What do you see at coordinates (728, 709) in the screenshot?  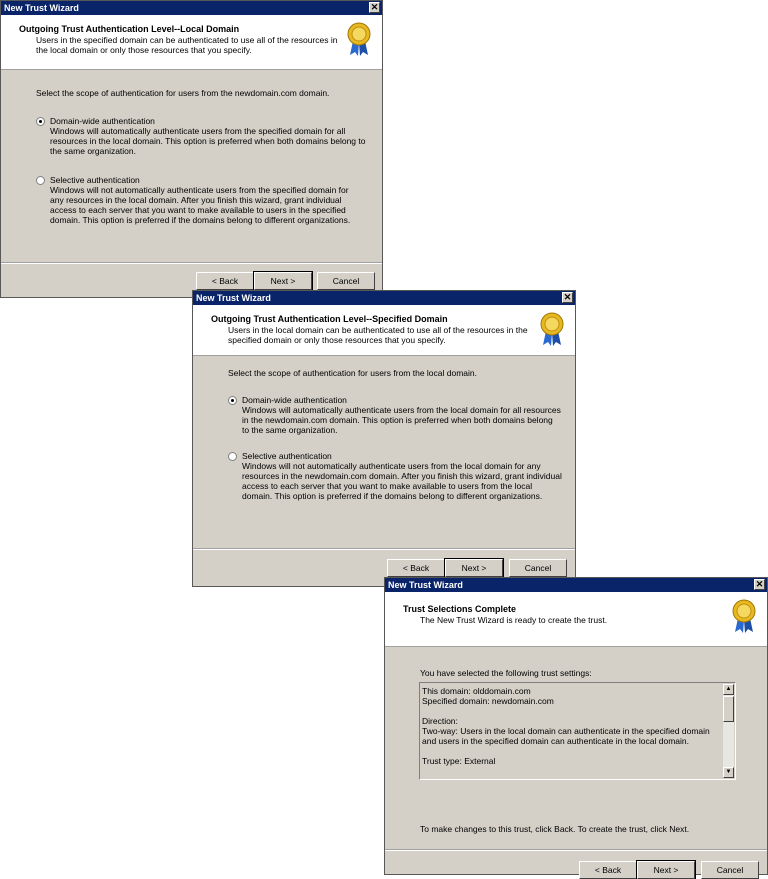 I see `scroll-thumb` at bounding box center [728, 709].